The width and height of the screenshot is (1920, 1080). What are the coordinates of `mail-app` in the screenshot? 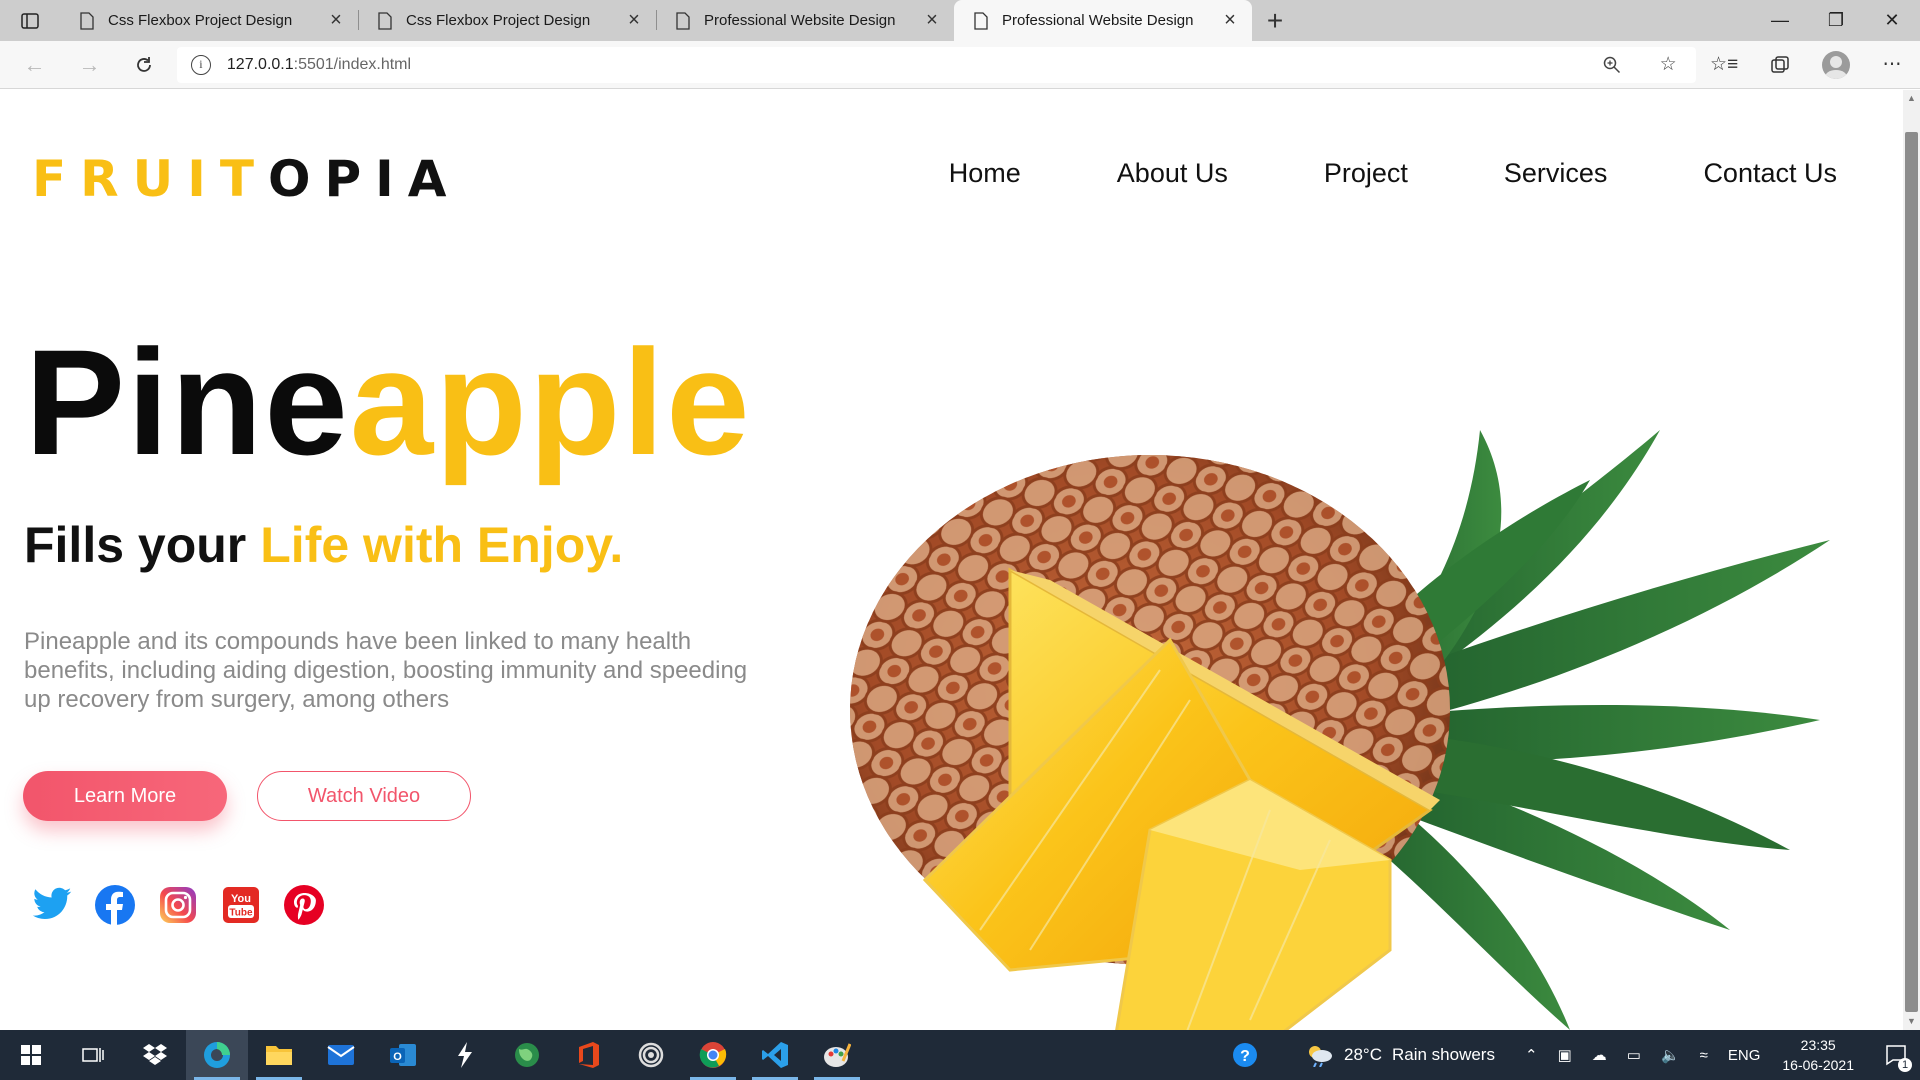 It's located at (341, 1055).